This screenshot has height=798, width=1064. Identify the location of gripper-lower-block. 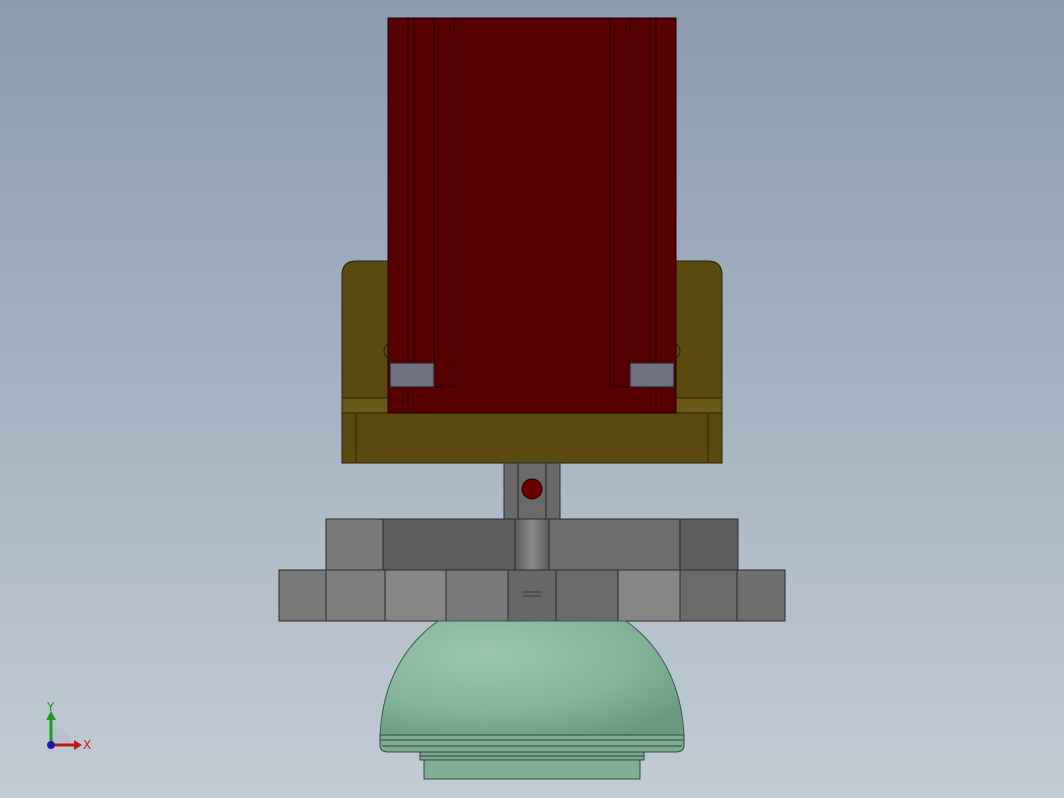
(532, 595).